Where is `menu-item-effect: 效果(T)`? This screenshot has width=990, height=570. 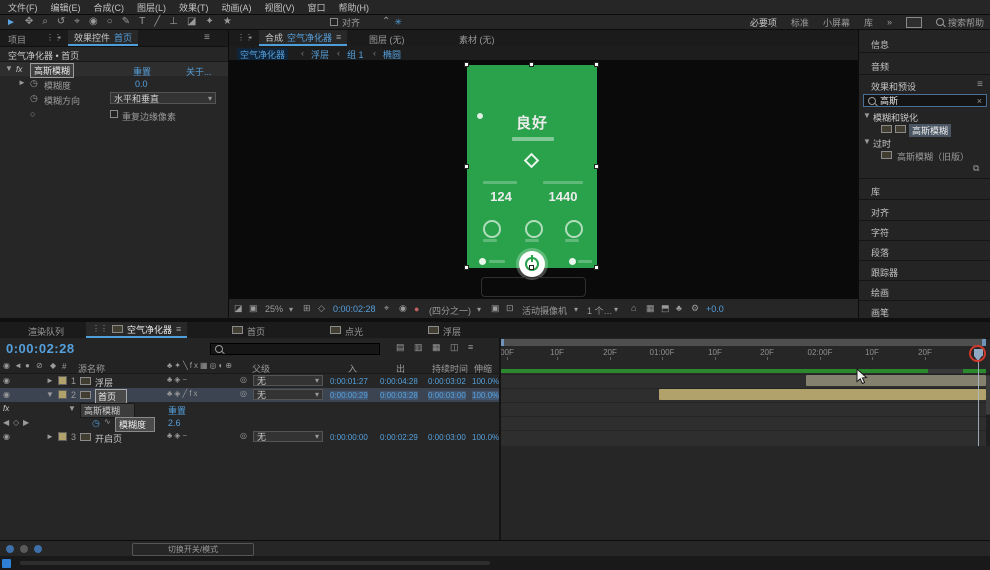 menu-item-effect: 效果(T) is located at coordinates (194, 7).